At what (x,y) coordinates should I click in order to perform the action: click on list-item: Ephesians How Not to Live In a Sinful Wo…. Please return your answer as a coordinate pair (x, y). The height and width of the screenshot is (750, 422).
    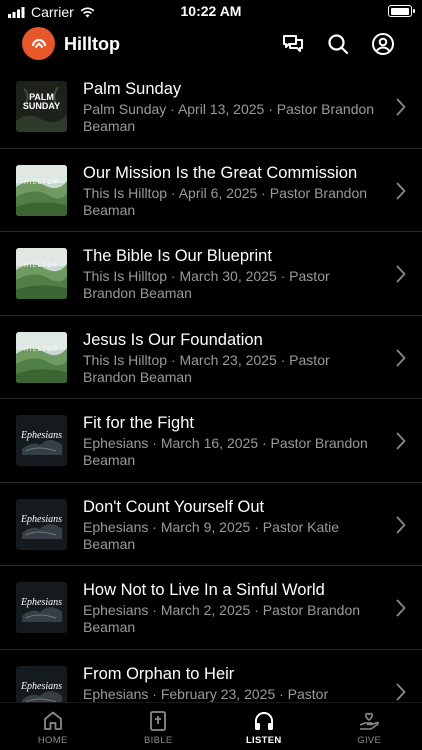
    Looking at the image, I should click on (211, 608).